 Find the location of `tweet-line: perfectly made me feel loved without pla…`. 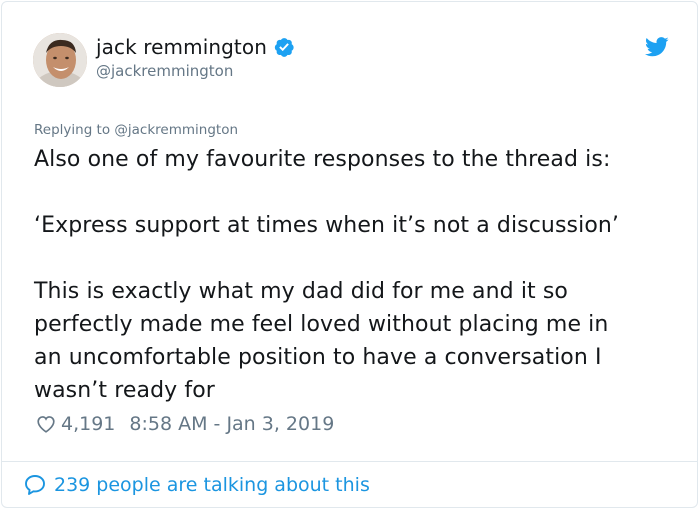

tweet-line: perfectly made me feel loved without pla… is located at coordinates (321, 324).